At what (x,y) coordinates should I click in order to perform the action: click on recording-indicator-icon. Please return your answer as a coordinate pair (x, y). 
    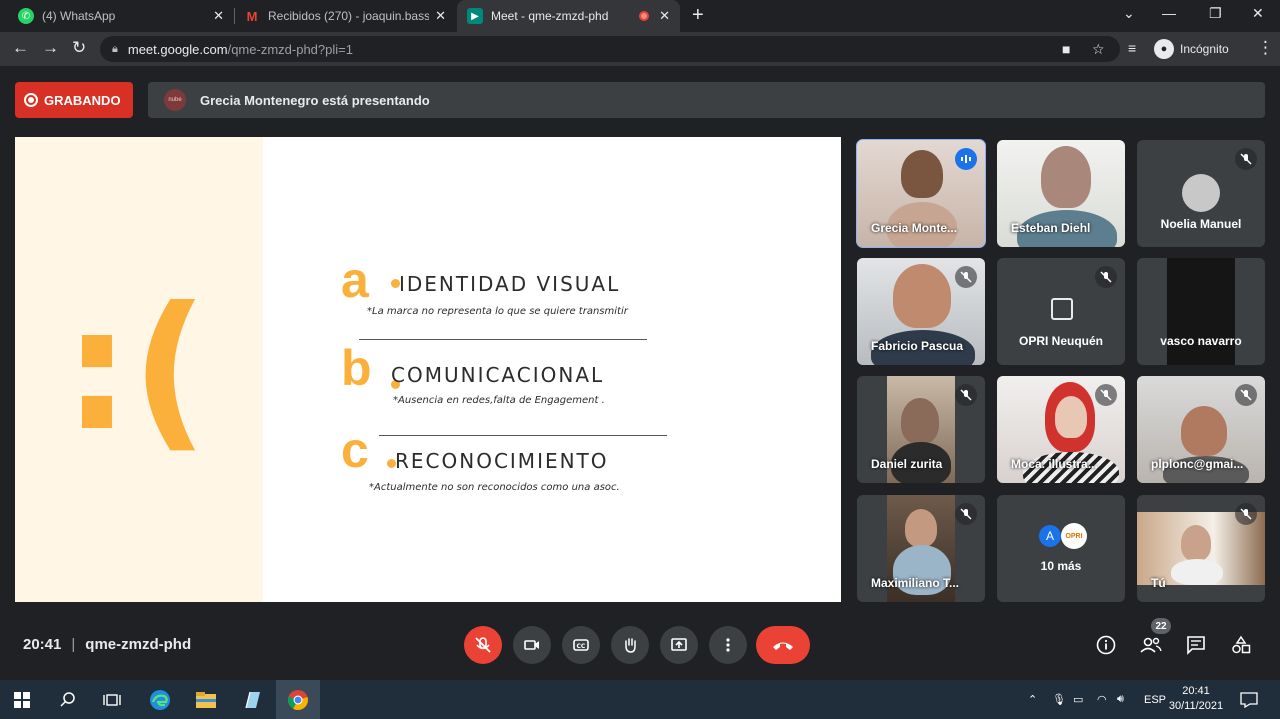
    Looking at the image, I should click on (644, 16).